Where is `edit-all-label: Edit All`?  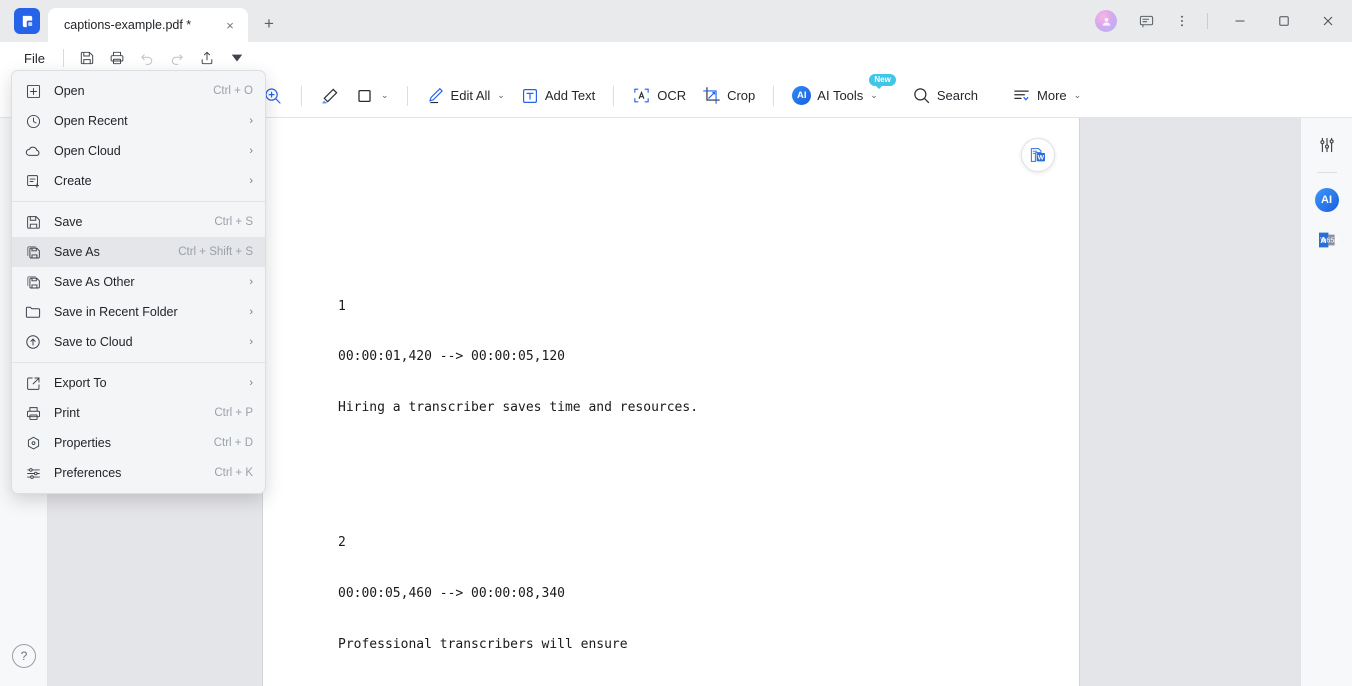
edit-all-label: Edit All is located at coordinates (470, 95).